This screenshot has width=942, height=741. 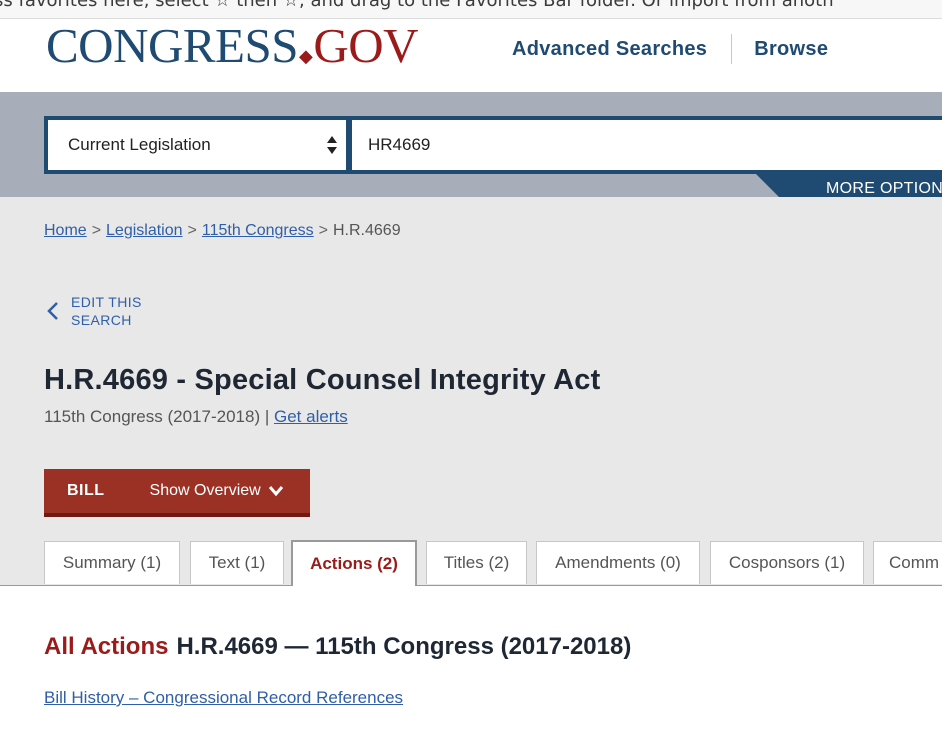 I want to click on breadcrumb-congress: 115th Congress, so click(x=258, y=230).